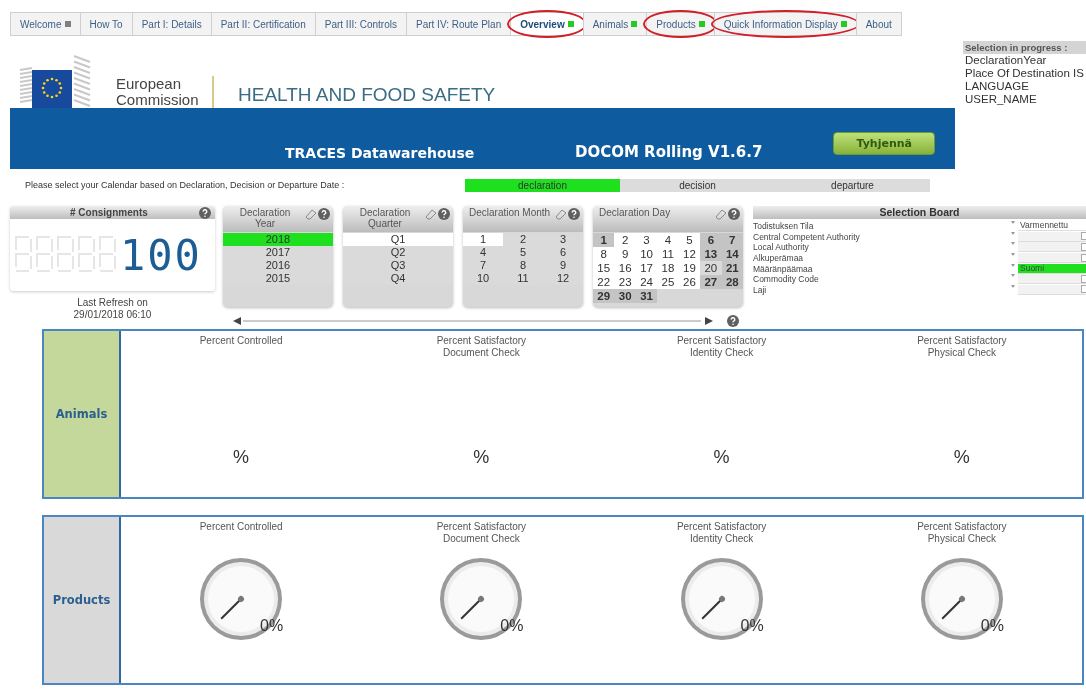 Image resolution: width=1086 pixels, height=695 pixels. I want to click on filter-value: Q3, so click(398, 265).